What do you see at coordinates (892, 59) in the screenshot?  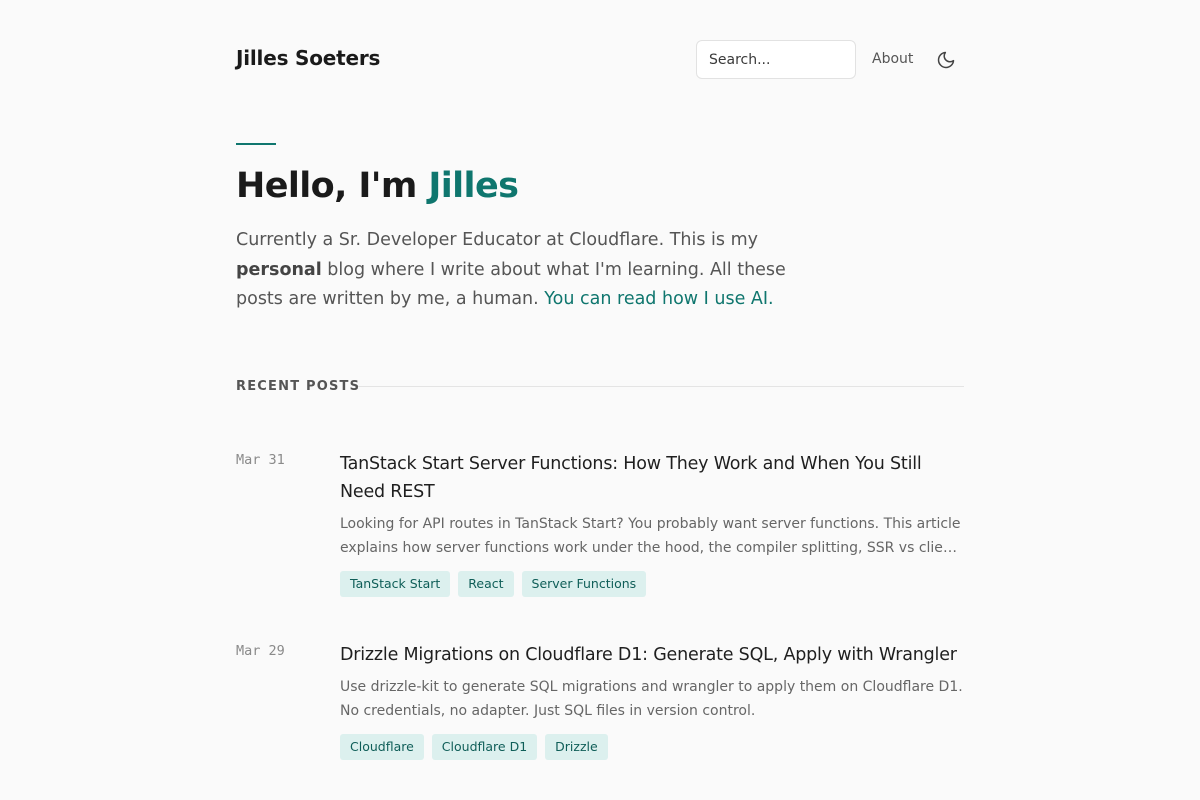 I see `nav-about-link: About` at bounding box center [892, 59].